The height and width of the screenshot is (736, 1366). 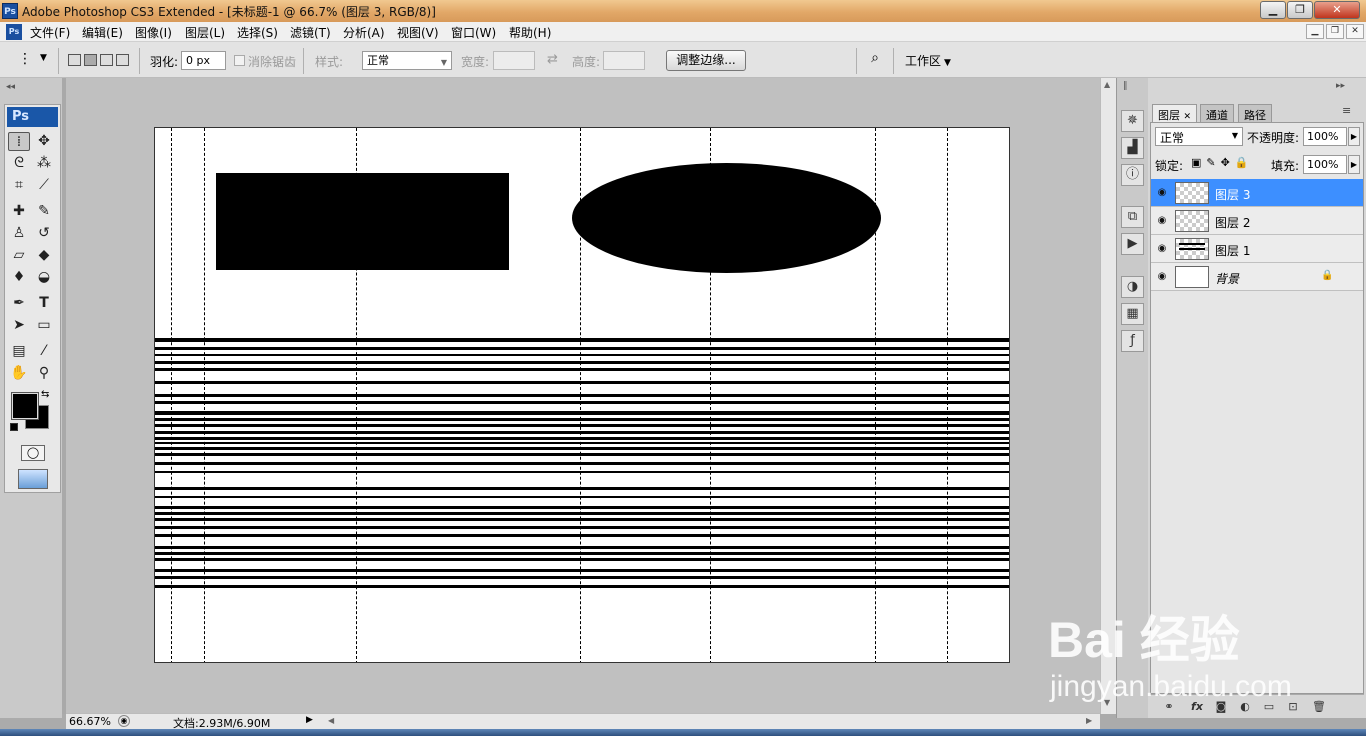 I want to click on fill-input: 100%, so click(x=1325, y=164).